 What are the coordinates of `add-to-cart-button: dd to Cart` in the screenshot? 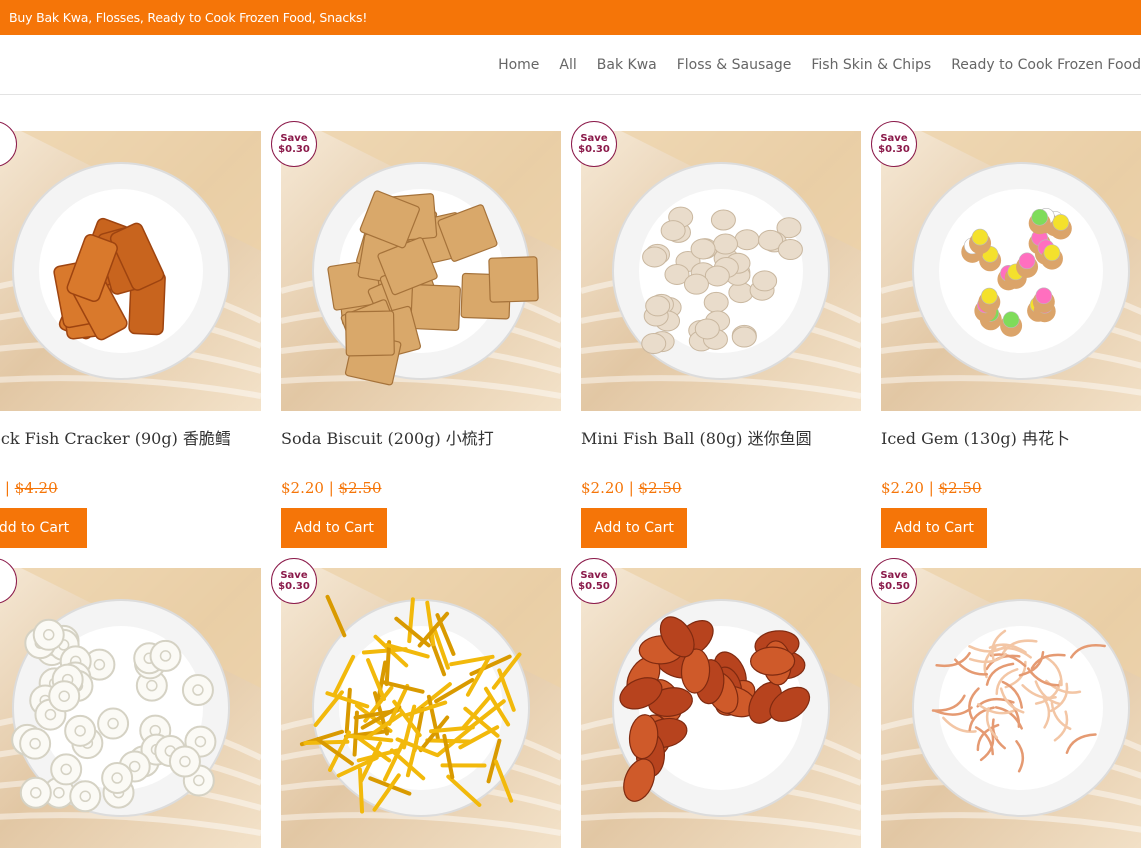 It's located at (43, 528).